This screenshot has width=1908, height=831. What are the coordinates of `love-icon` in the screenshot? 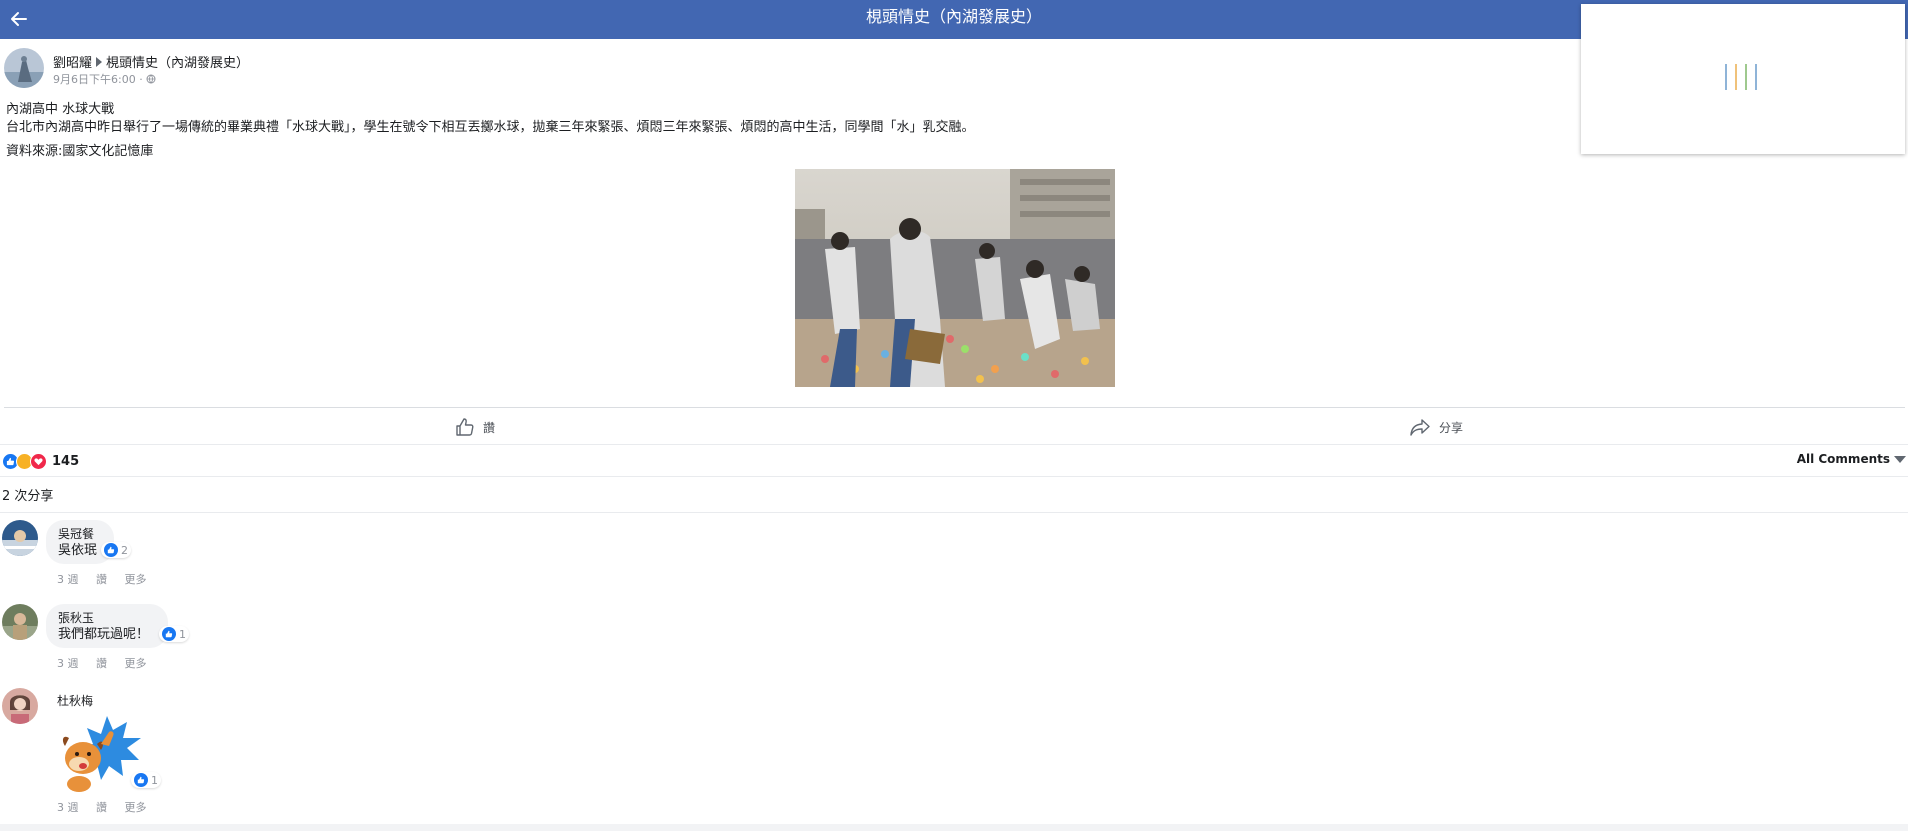 It's located at (38, 461).